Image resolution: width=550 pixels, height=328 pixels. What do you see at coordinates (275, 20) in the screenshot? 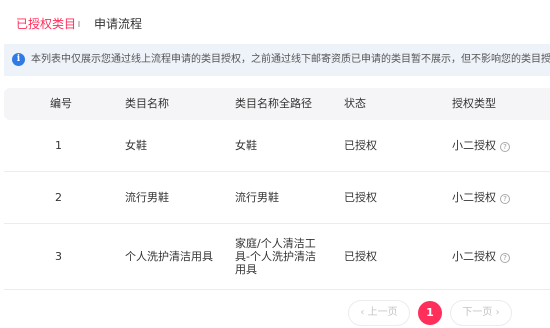
I see `tab-bar: 已授权类目 申请流程` at bounding box center [275, 20].